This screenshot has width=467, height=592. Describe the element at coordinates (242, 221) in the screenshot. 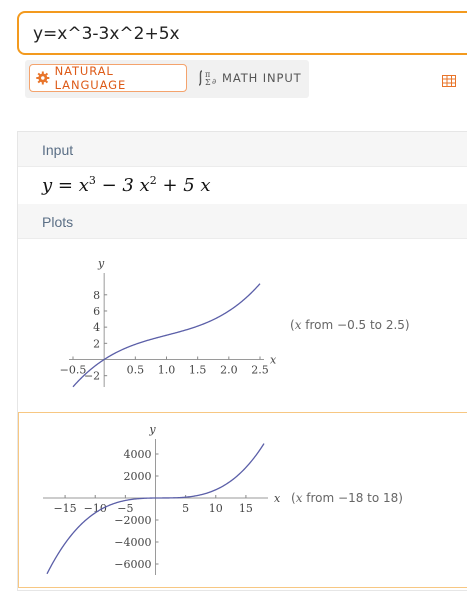

I see `plots-pod-header: Plots` at that location.